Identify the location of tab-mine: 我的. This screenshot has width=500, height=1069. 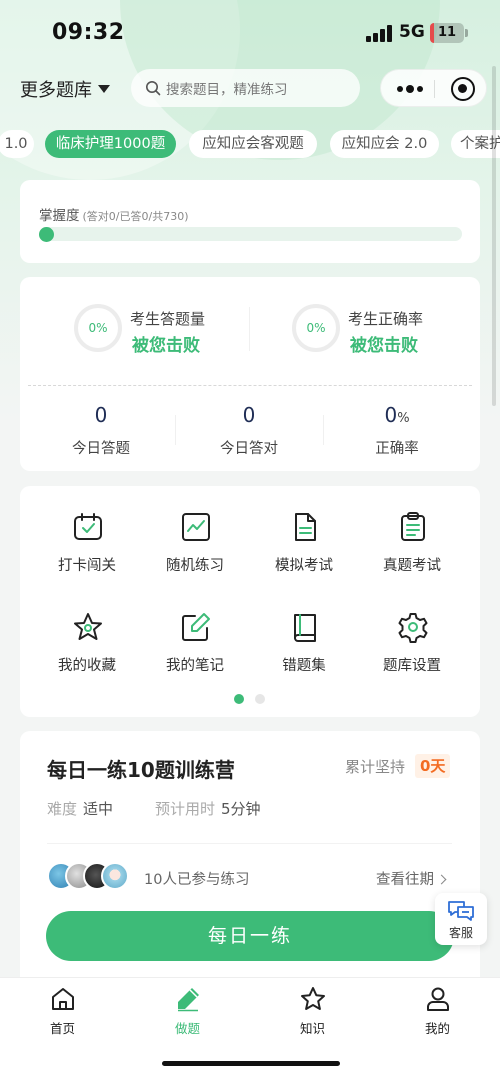
(437, 1012).